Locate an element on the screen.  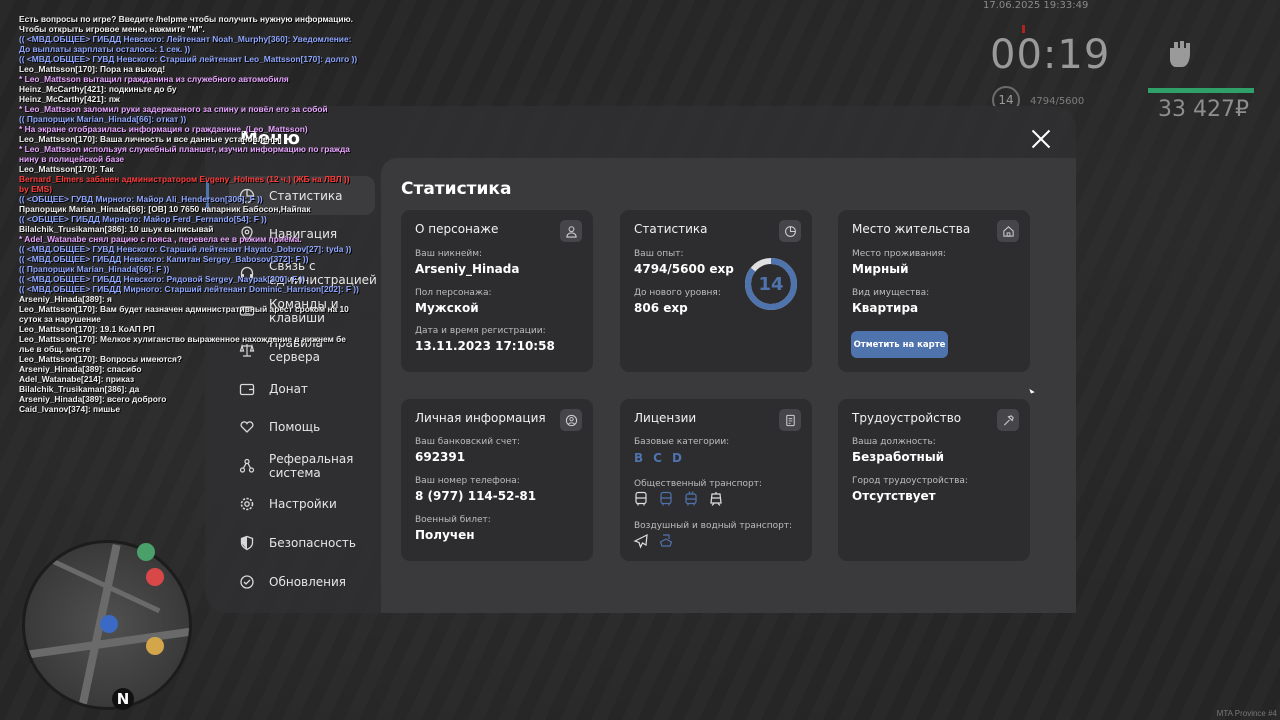
close-button is located at coordinates (1041, 139).